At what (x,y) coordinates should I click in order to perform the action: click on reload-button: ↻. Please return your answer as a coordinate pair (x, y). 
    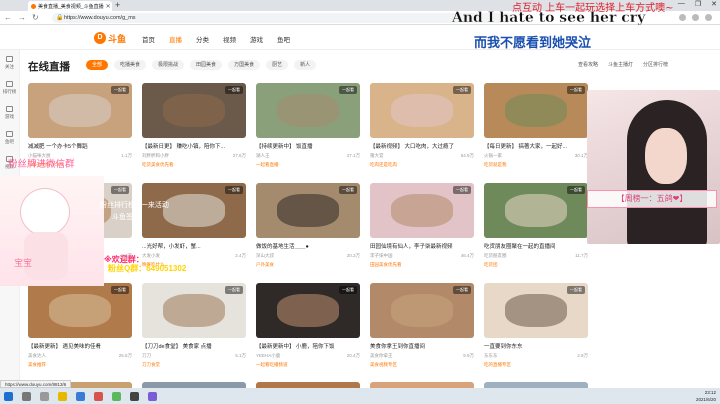
    Looking at the image, I should click on (35, 17).